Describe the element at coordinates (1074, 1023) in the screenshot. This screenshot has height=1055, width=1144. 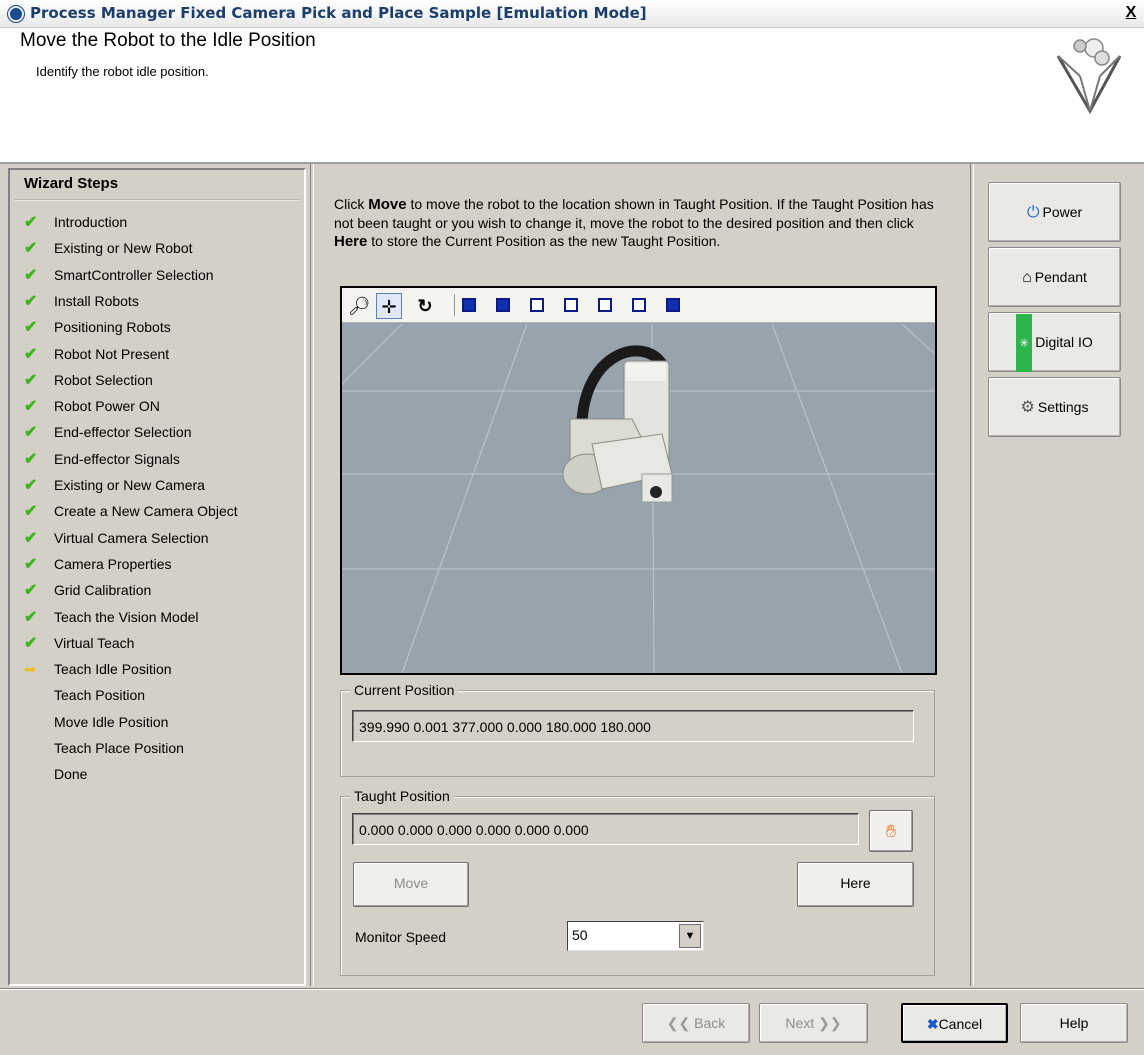
I see `help-button: Help` at that location.